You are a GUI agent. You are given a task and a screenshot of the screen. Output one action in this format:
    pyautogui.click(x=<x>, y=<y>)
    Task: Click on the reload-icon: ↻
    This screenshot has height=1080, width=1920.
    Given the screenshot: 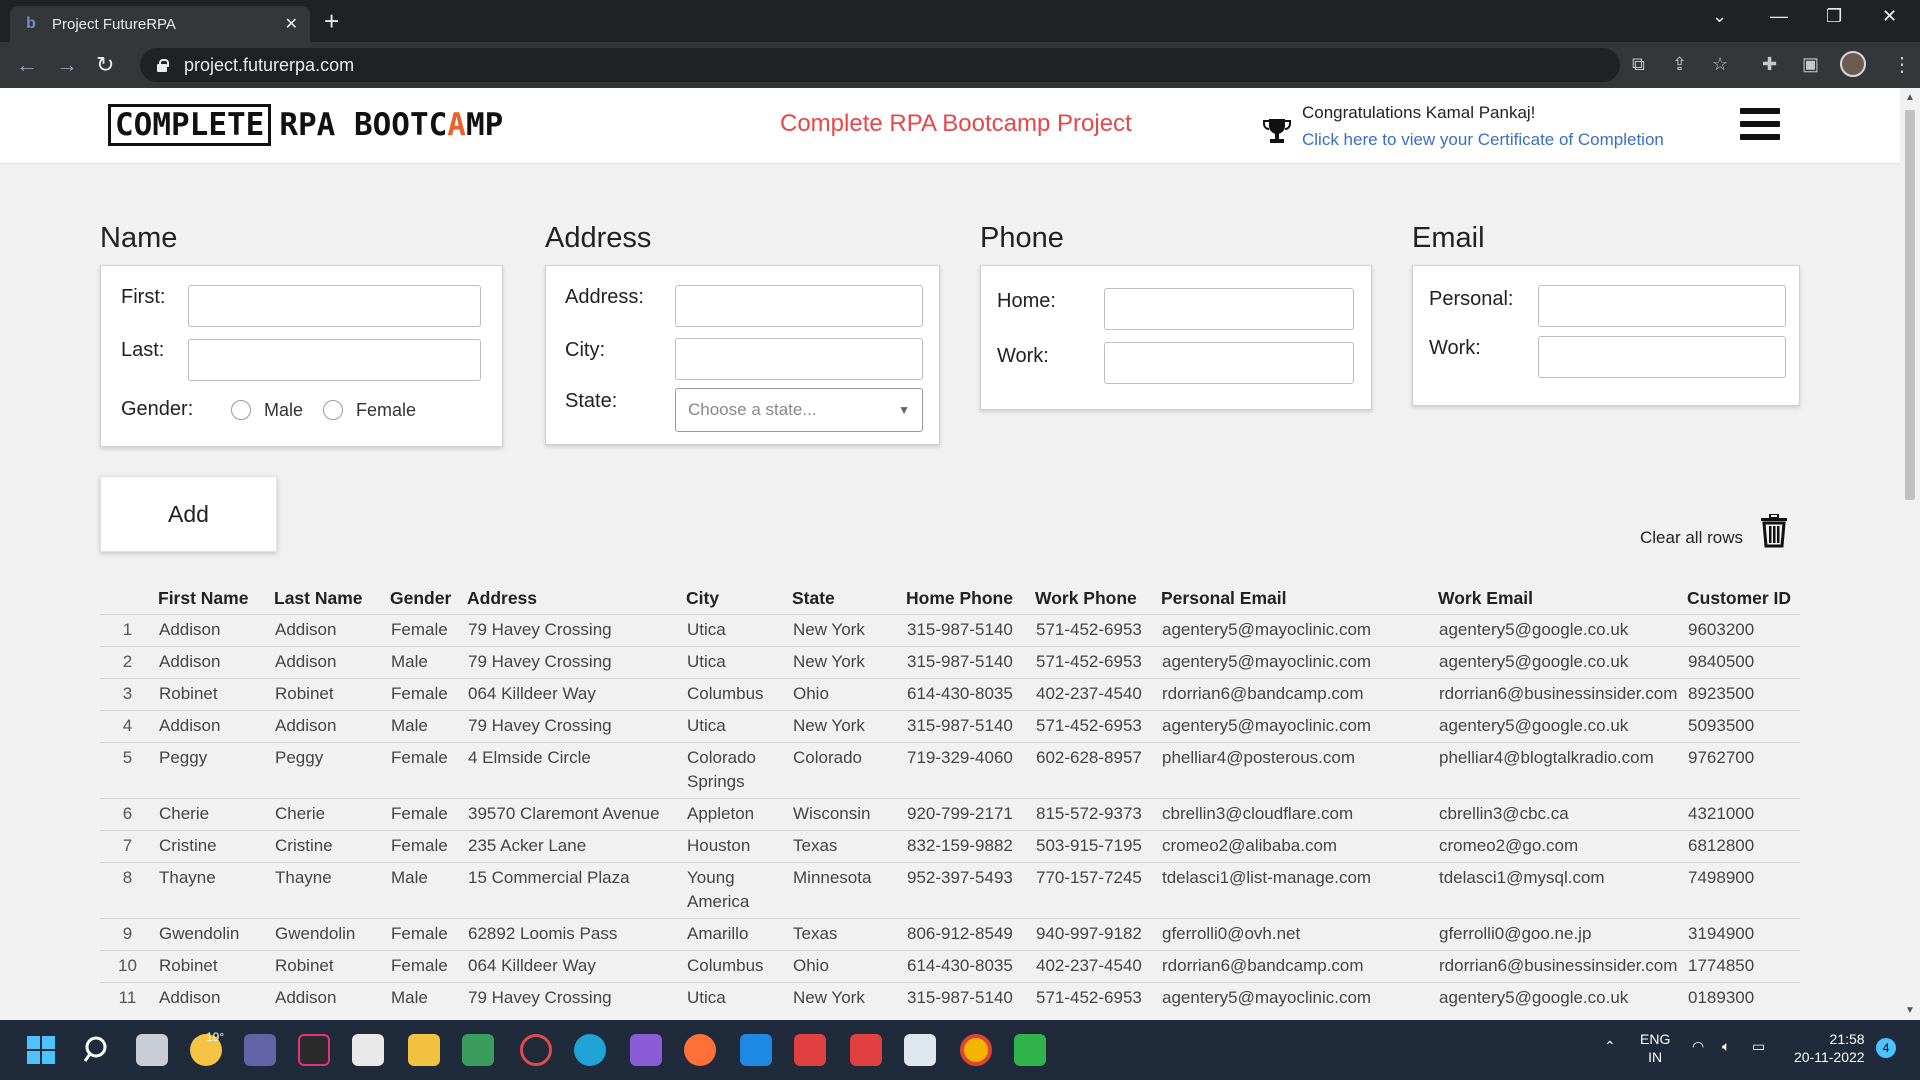 What is the action you would take?
    pyautogui.click(x=105, y=65)
    